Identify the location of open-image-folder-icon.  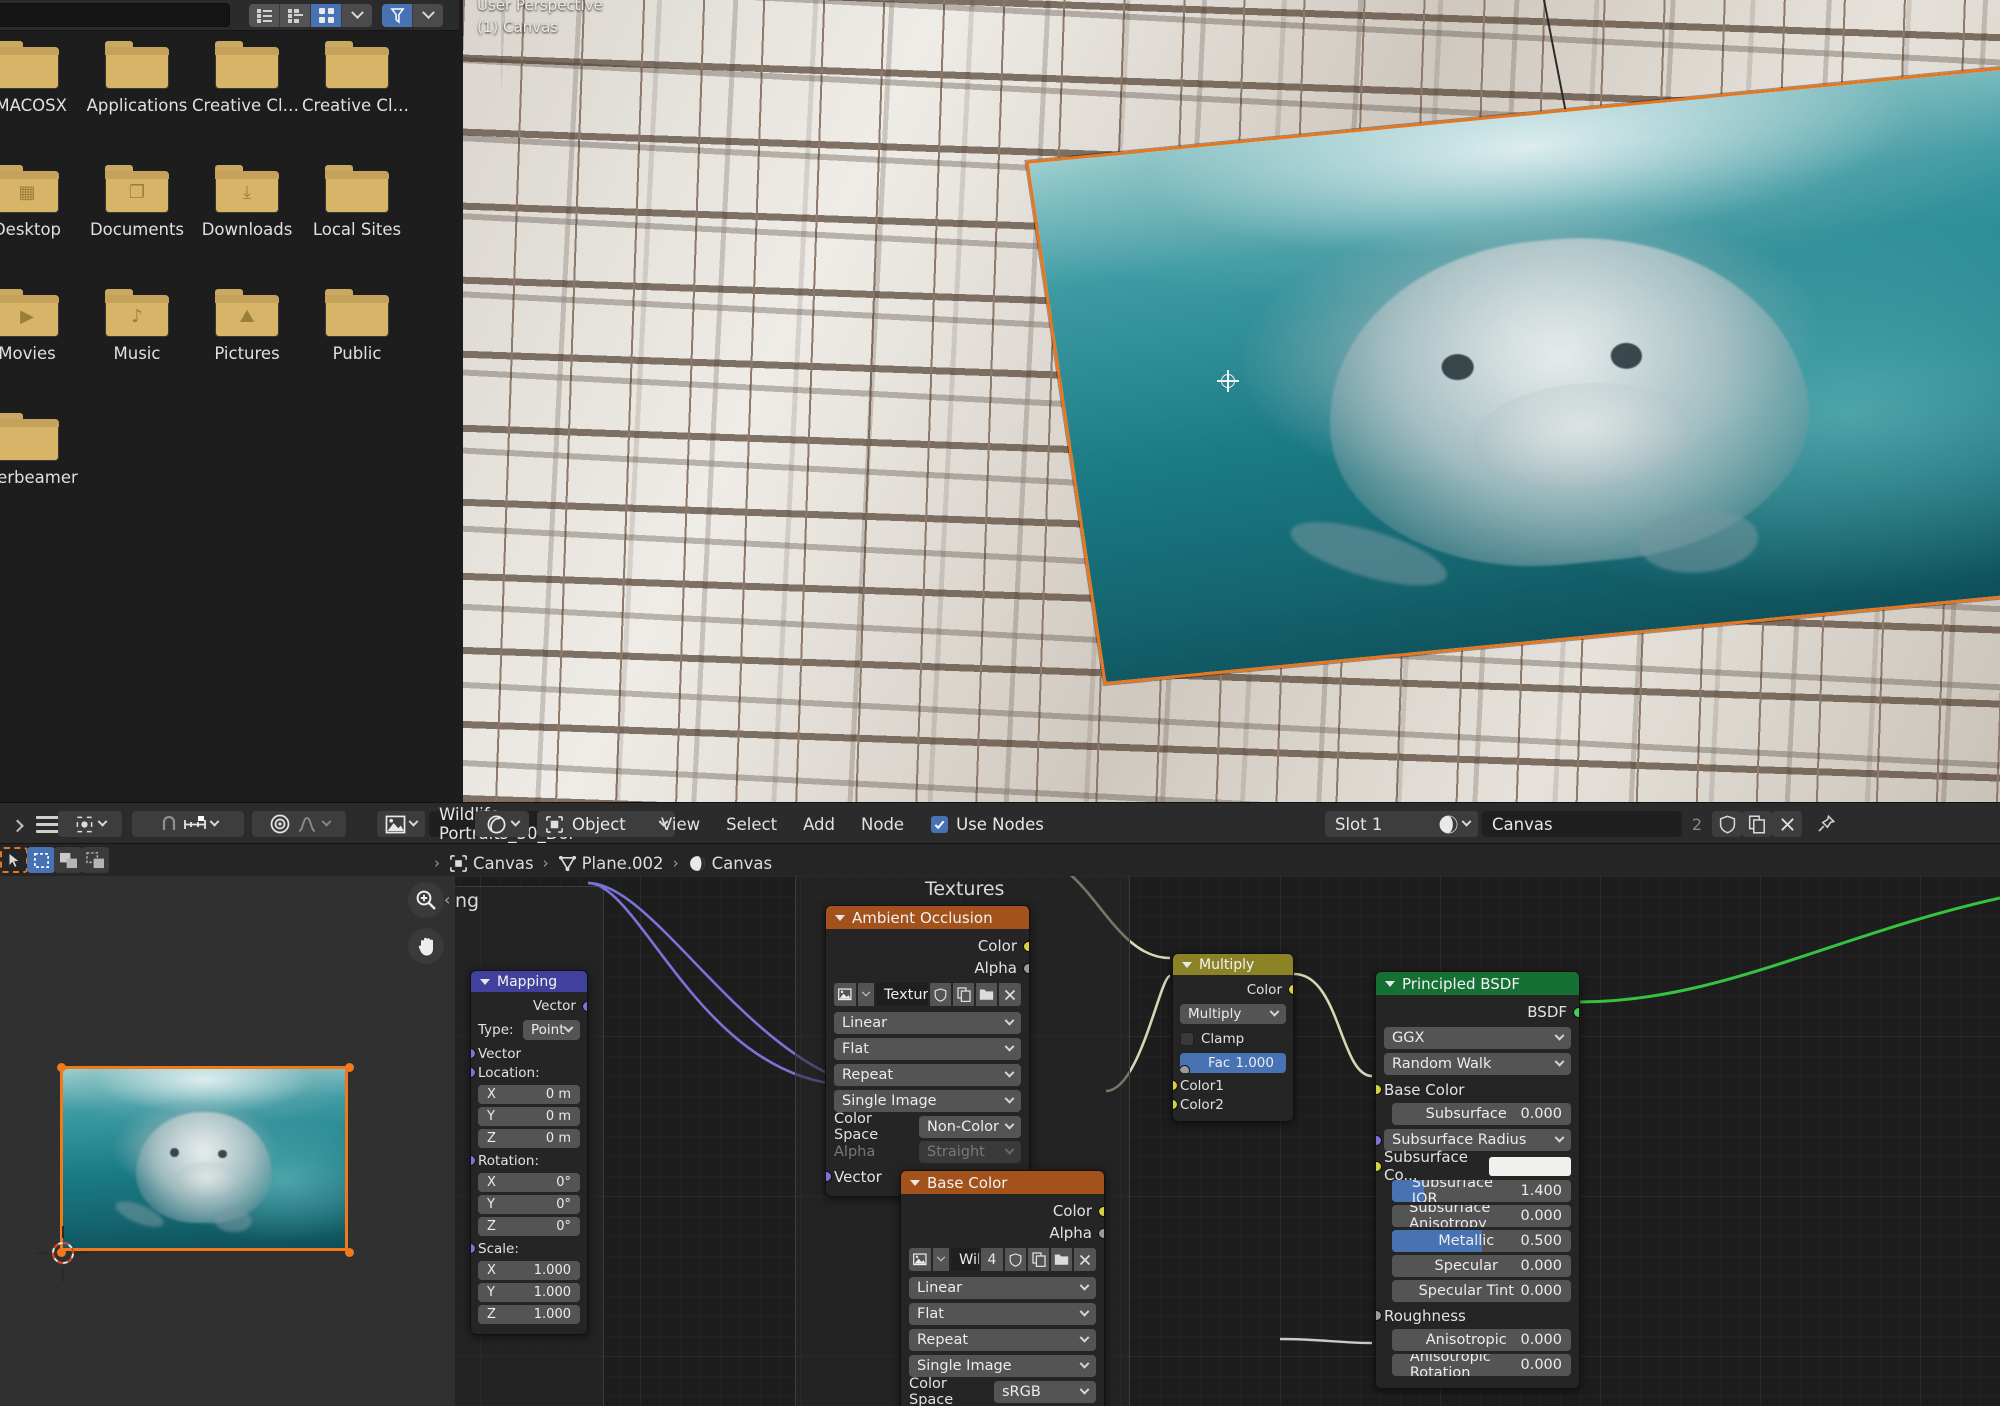
(986, 994).